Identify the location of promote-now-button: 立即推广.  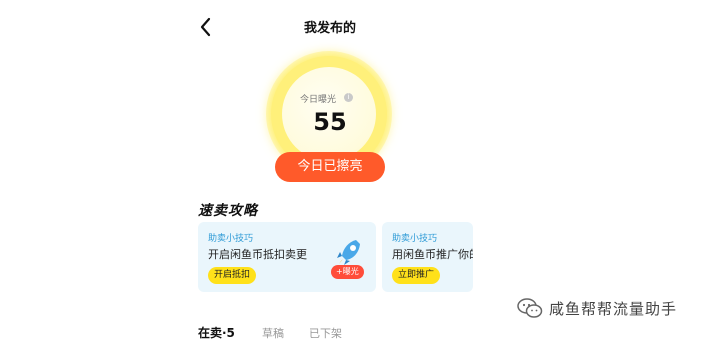
(416, 275).